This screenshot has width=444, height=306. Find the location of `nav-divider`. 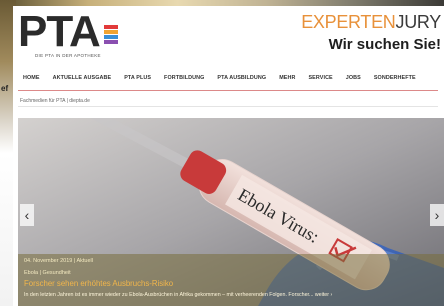

nav-divider is located at coordinates (228, 90).